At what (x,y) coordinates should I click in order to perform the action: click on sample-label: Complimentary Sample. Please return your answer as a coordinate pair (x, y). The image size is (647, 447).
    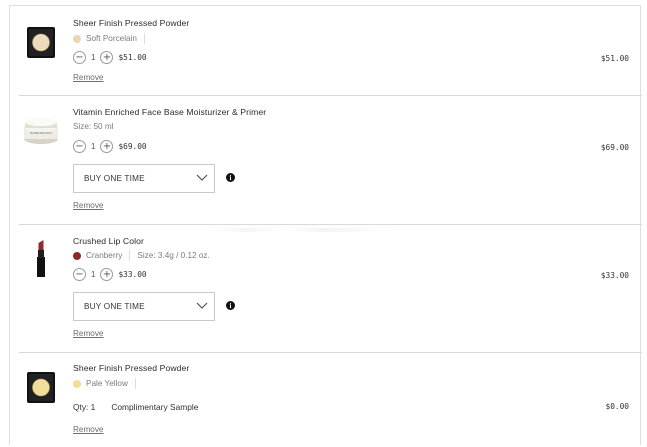
    Looking at the image, I should click on (155, 407).